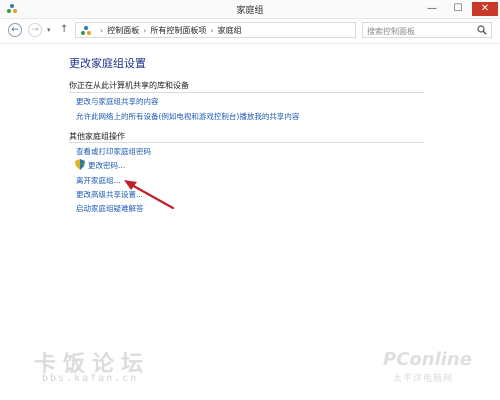 Image resolution: width=500 pixels, height=400 pixels. I want to click on annotation-arrow, so click(149, 195).